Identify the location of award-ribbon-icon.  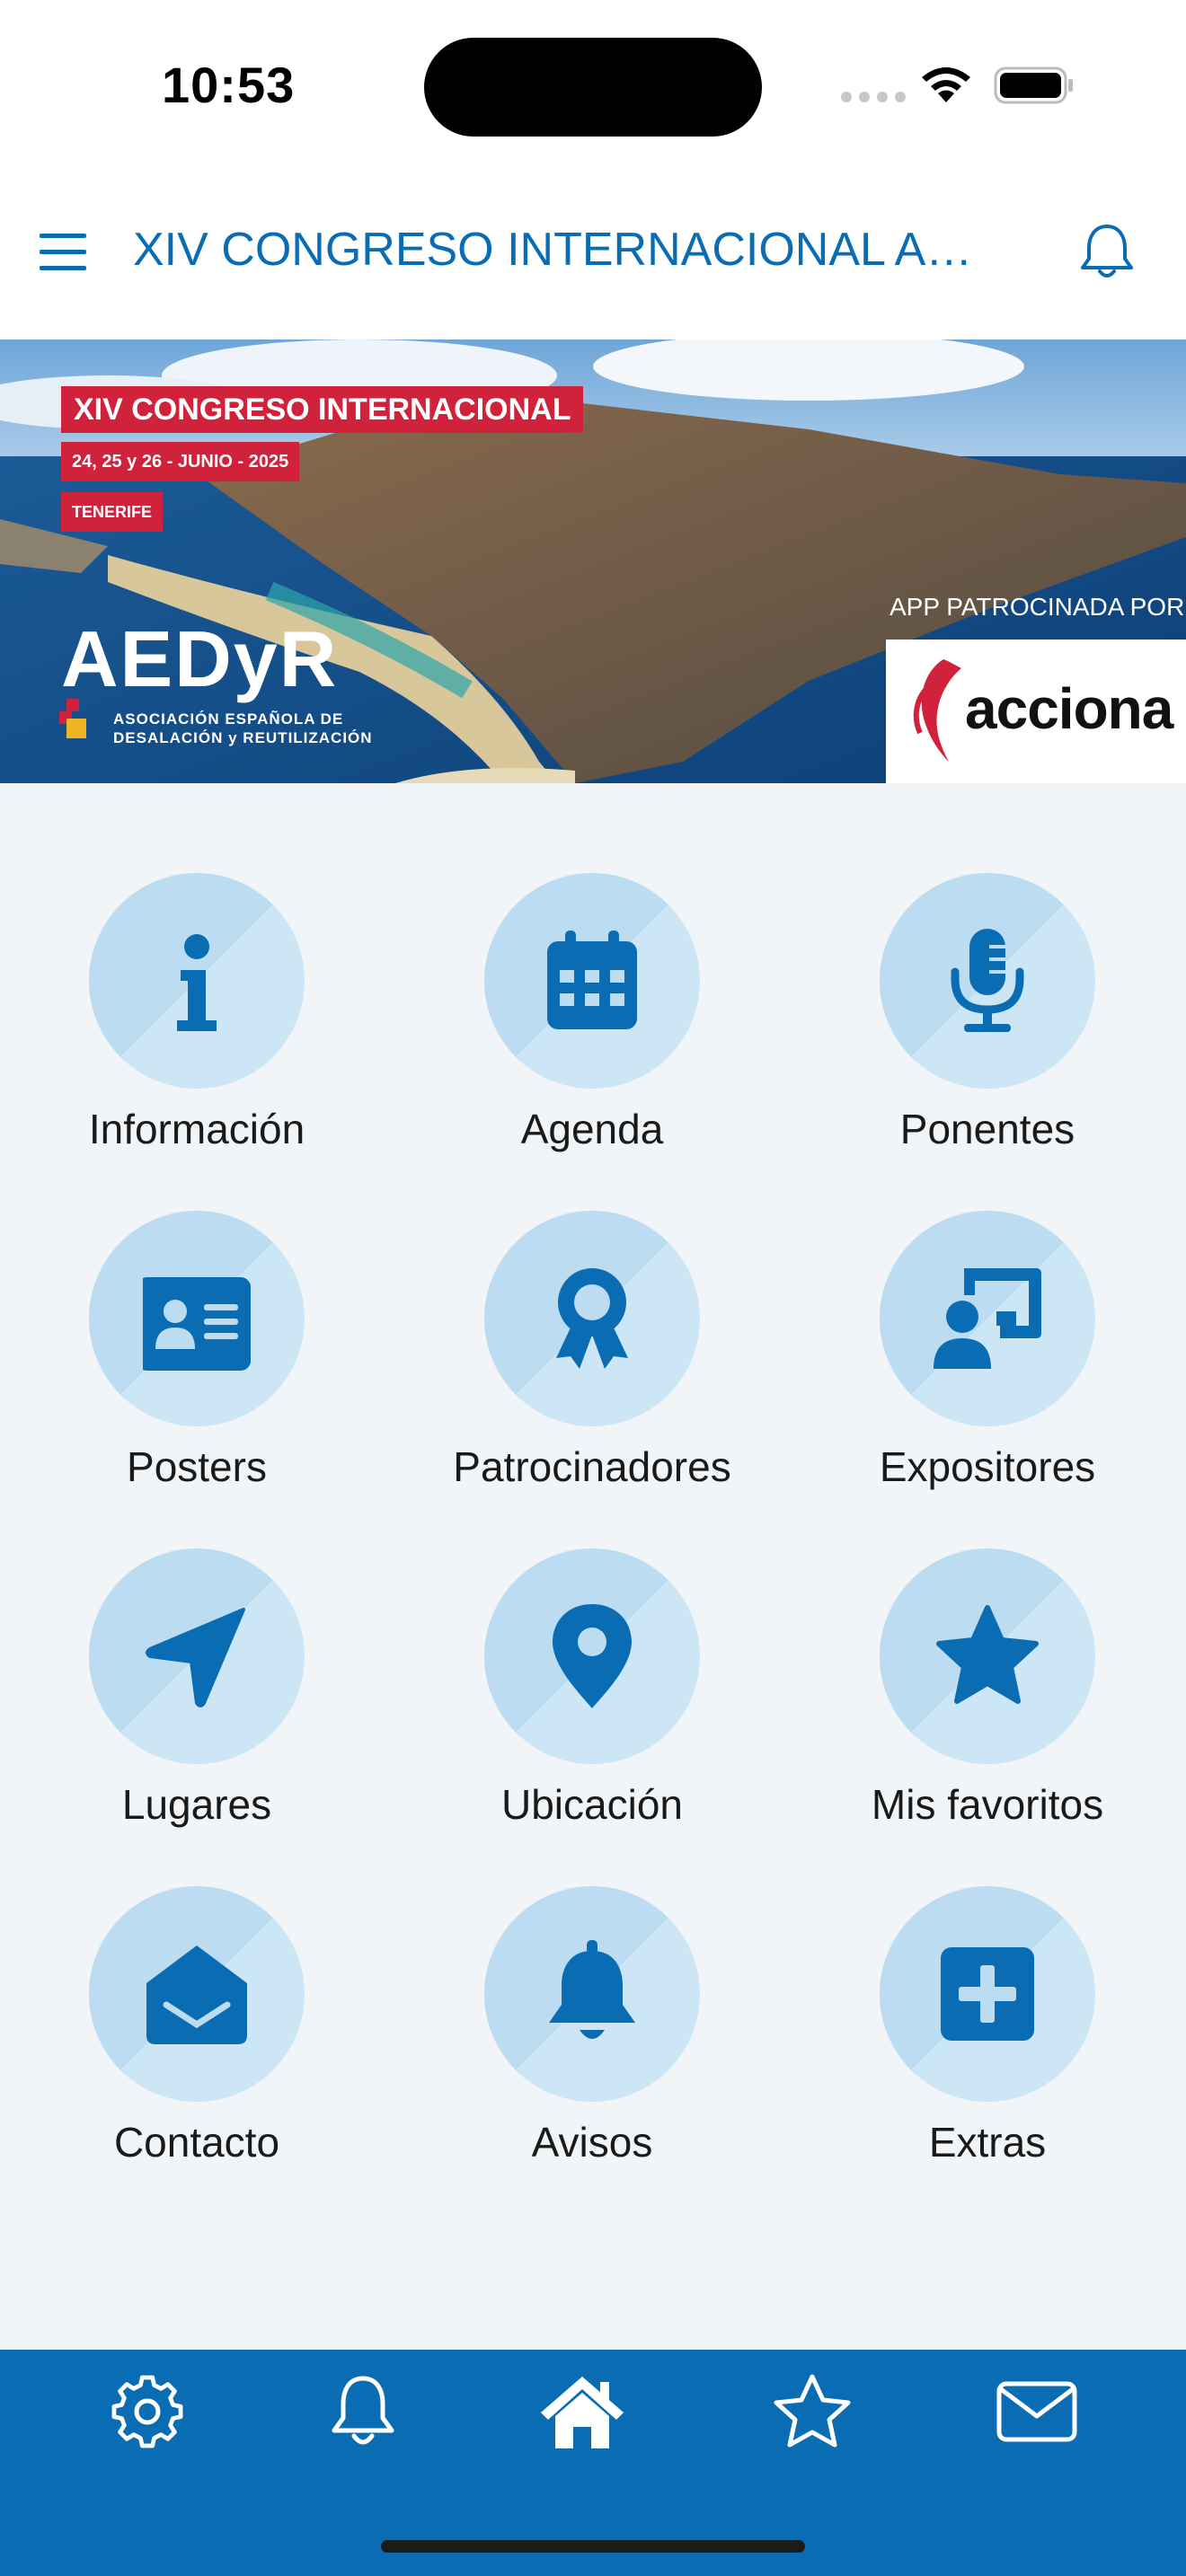
(592, 1318).